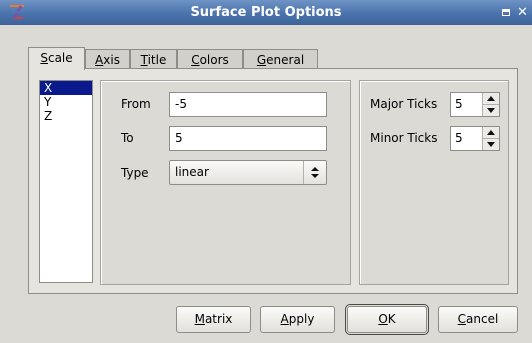 The image size is (532, 343). I want to click on from-label: From, so click(136, 104).